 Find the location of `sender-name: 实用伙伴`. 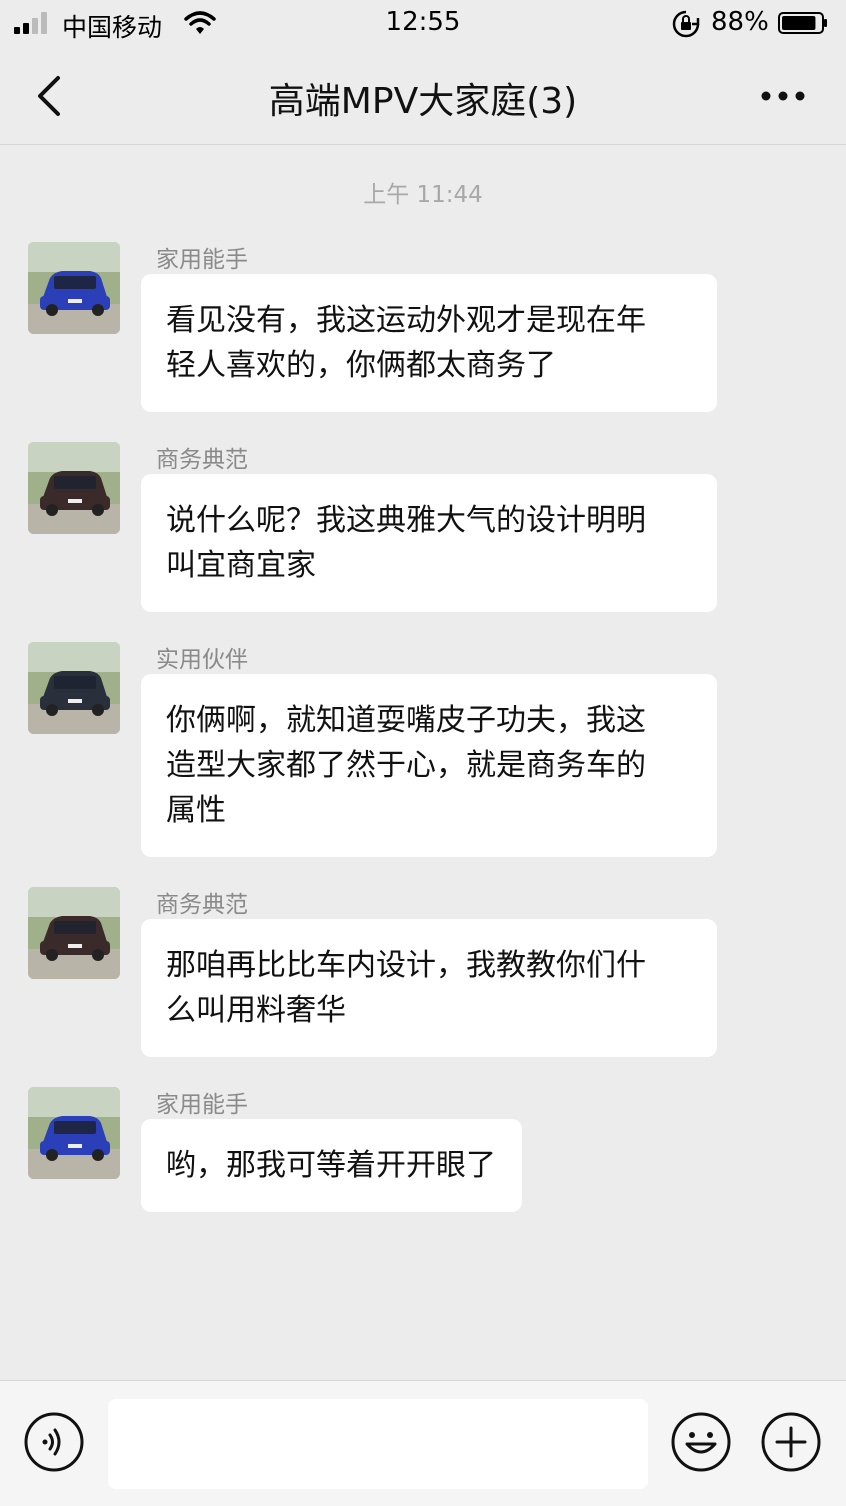

sender-name: 实用伙伴 is located at coordinates (202, 660).